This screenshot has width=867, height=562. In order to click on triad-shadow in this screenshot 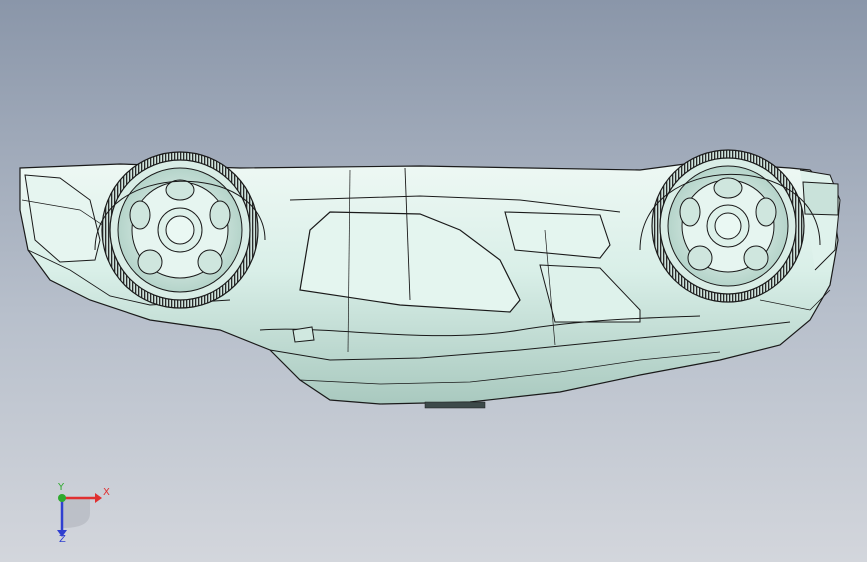, I will do `click(76, 513)`.